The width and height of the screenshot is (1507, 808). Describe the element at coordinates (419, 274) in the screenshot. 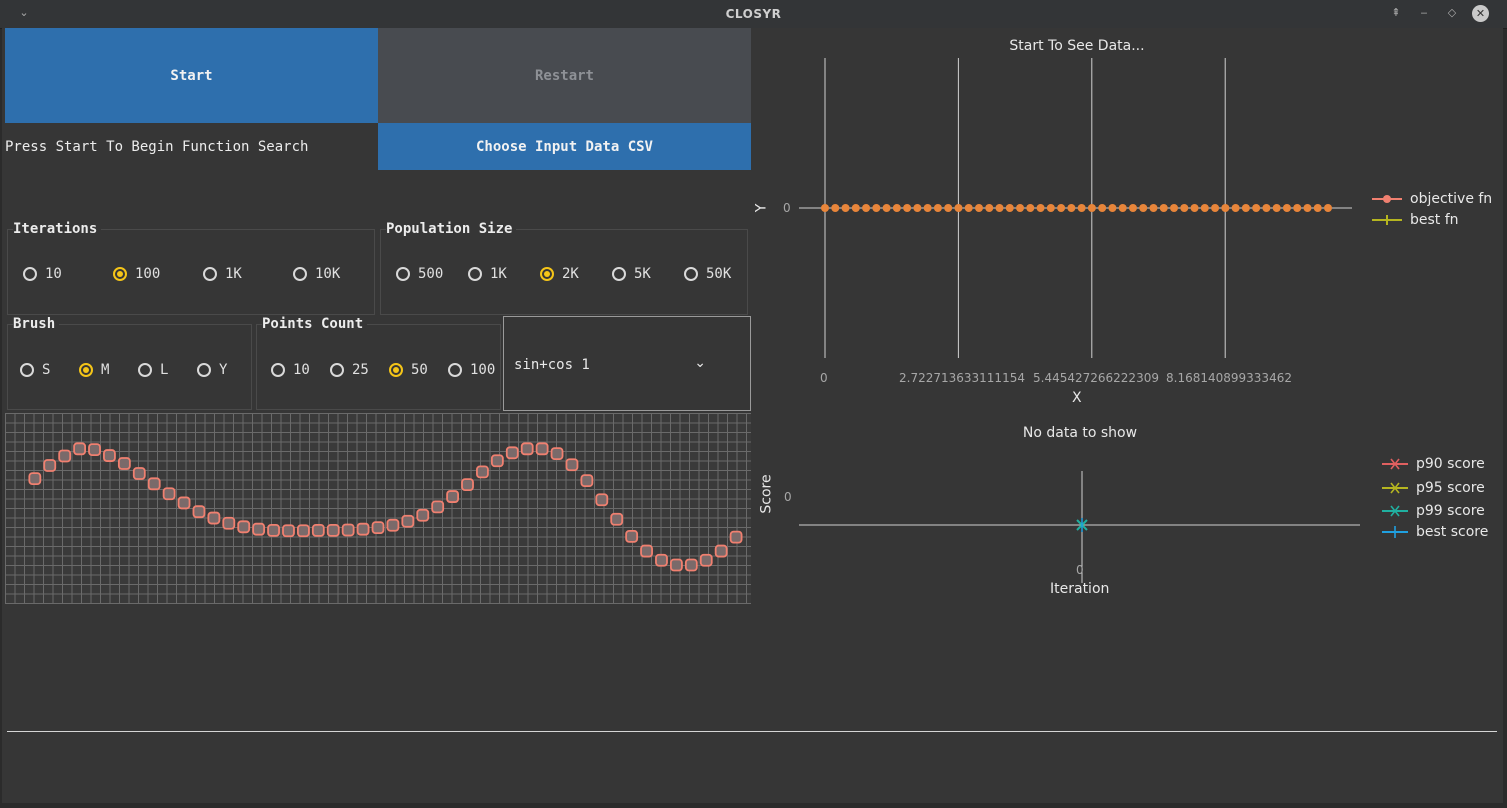

I see `population-option: 500` at that location.